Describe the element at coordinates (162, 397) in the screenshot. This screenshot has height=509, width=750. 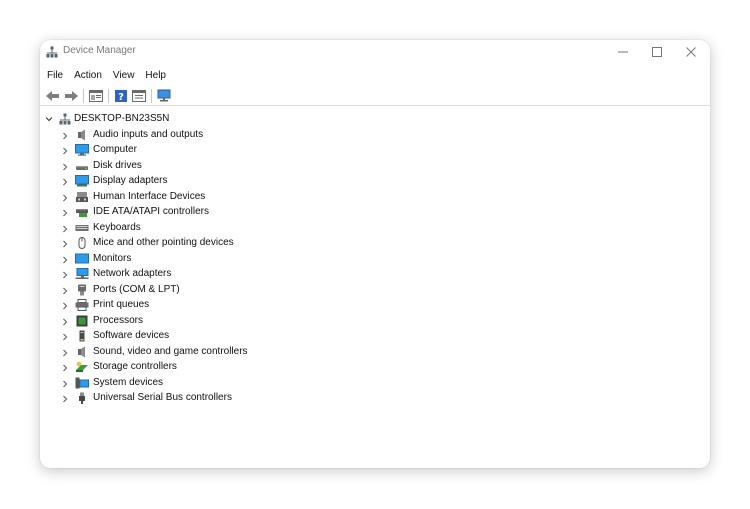
I see `tree-node-label: Universal Serial Bus controllers` at that location.